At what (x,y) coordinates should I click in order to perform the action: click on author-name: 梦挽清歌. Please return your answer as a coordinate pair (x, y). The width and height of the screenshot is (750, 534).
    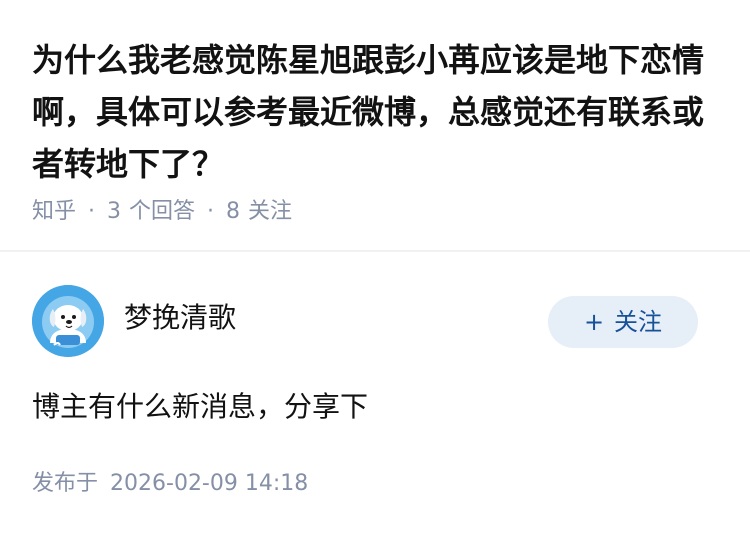
    Looking at the image, I should click on (180, 318).